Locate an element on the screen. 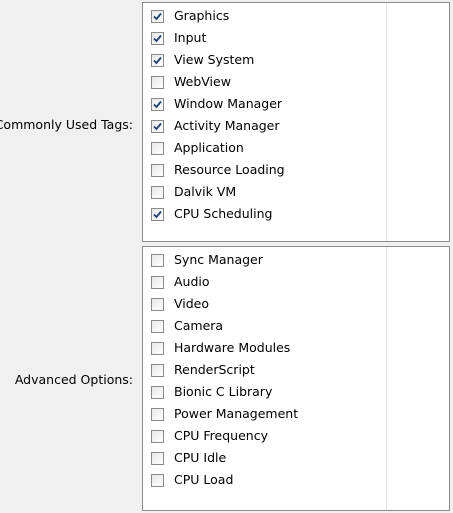 Image resolution: width=453 pixels, height=513 pixels. list-item: CPU Load is located at coordinates (192, 480).